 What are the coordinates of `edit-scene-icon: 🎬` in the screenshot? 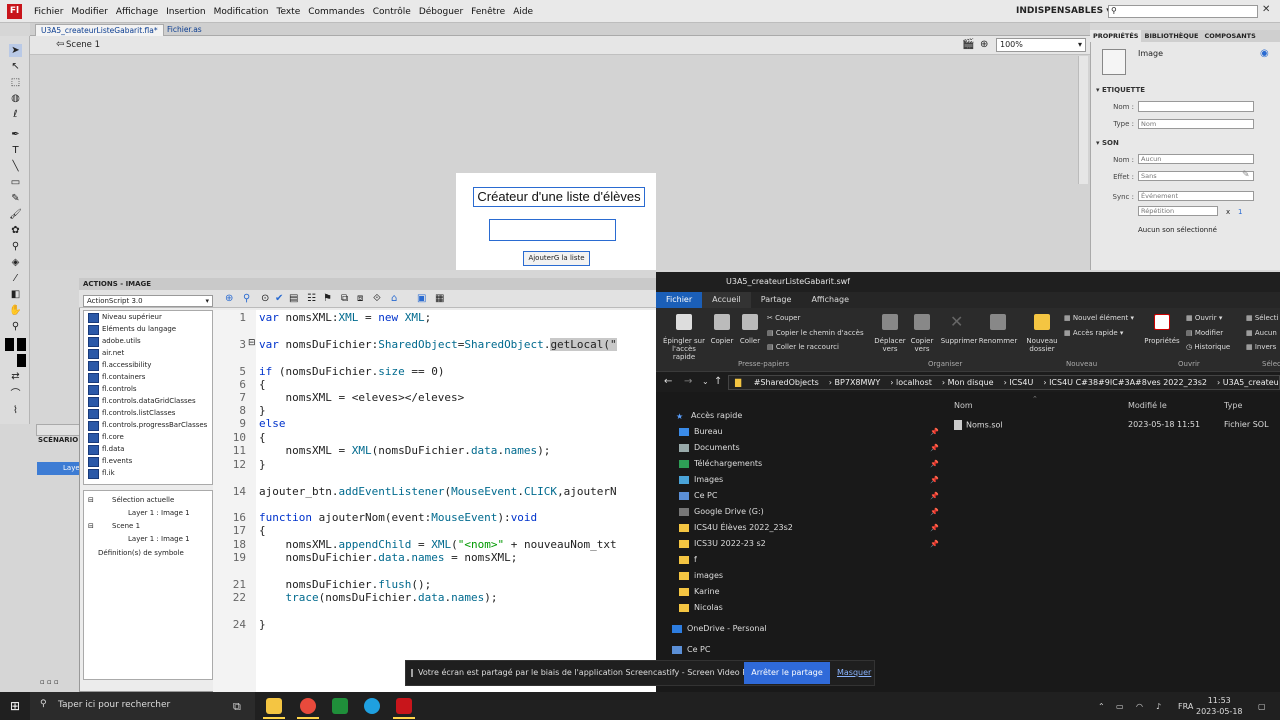 It's located at (968, 44).